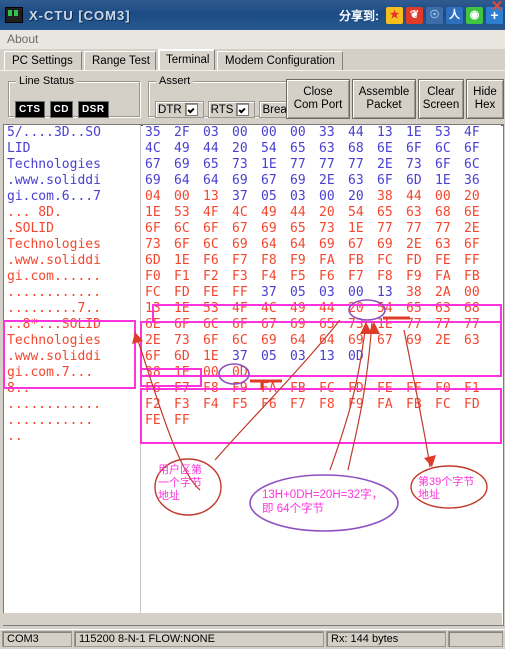 The height and width of the screenshot is (649, 505). I want to click on hide-hex-button: Hide Hex, so click(485, 99).